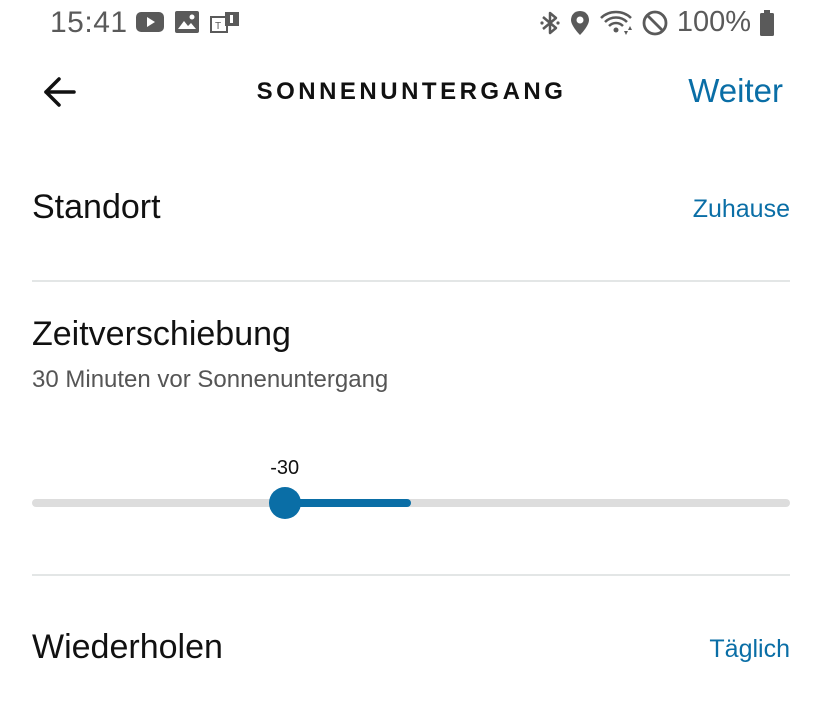 The width and height of the screenshot is (823, 701). What do you see at coordinates (411, 336) in the screenshot?
I see `offset-row: Zeitverschiebung` at bounding box center [411, 336].